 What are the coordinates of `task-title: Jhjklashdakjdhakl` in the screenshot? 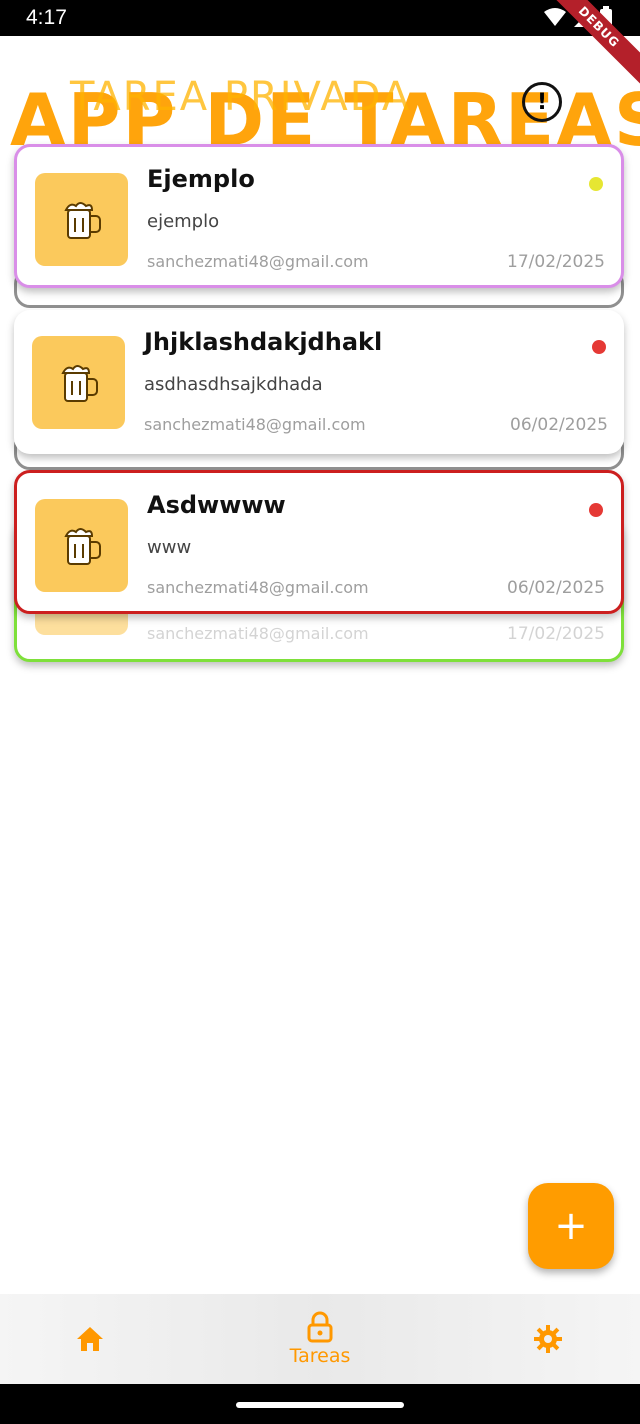 It's located at (263, 342).